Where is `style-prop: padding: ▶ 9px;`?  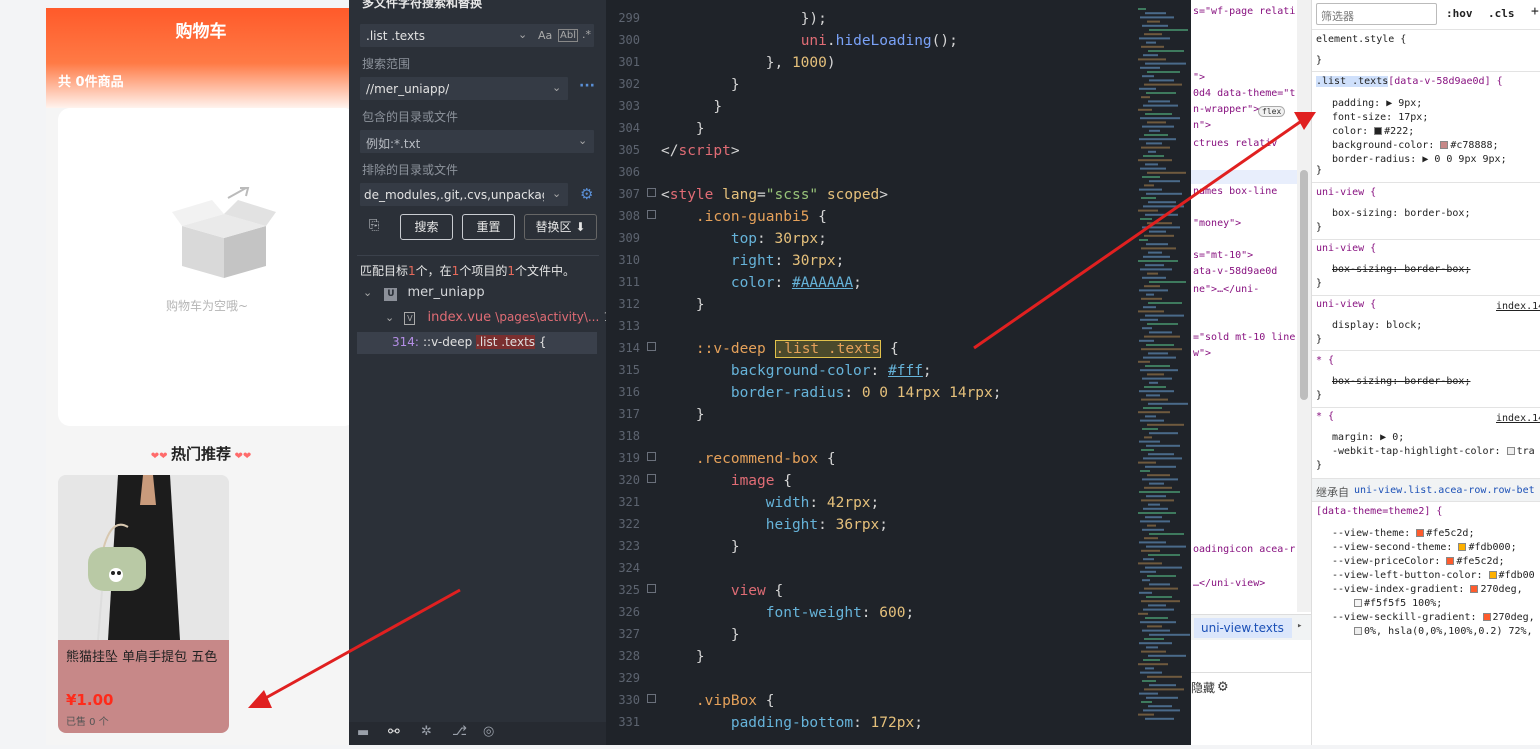
style-prop: padding: ▶ 9px; is located at coordinates (1419, 104).